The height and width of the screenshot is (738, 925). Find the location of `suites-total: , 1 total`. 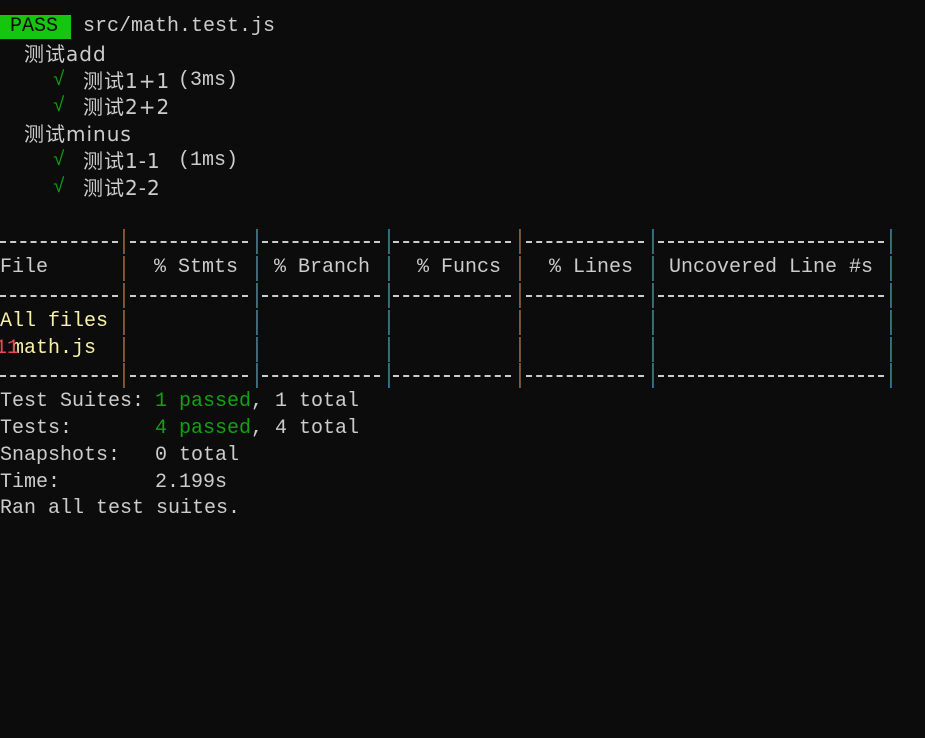

suites-total: , 1 total is located at coordinates (305, 402).